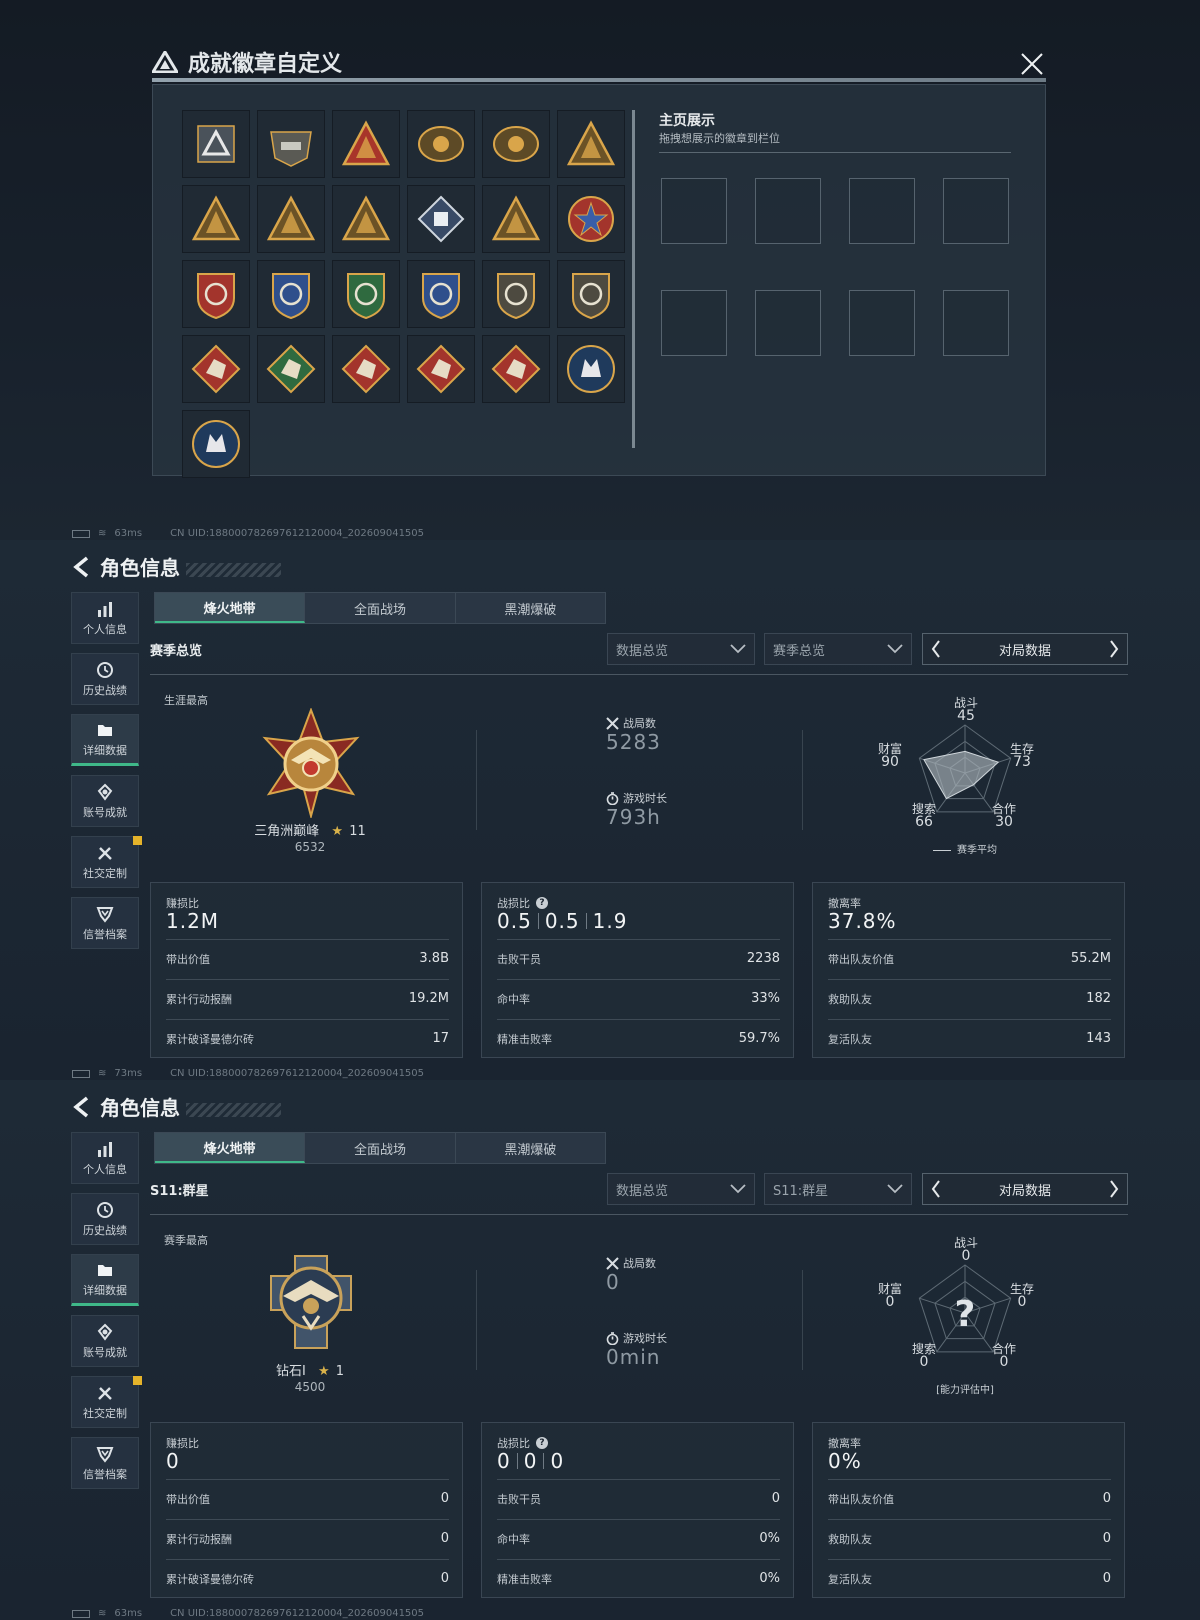 The width and height of the screenshot is (1200, 1620). What do you see at coordinates (599, 80) in the screenshot?
I see `dialog-top-bar` at bounding box center [599, 80].